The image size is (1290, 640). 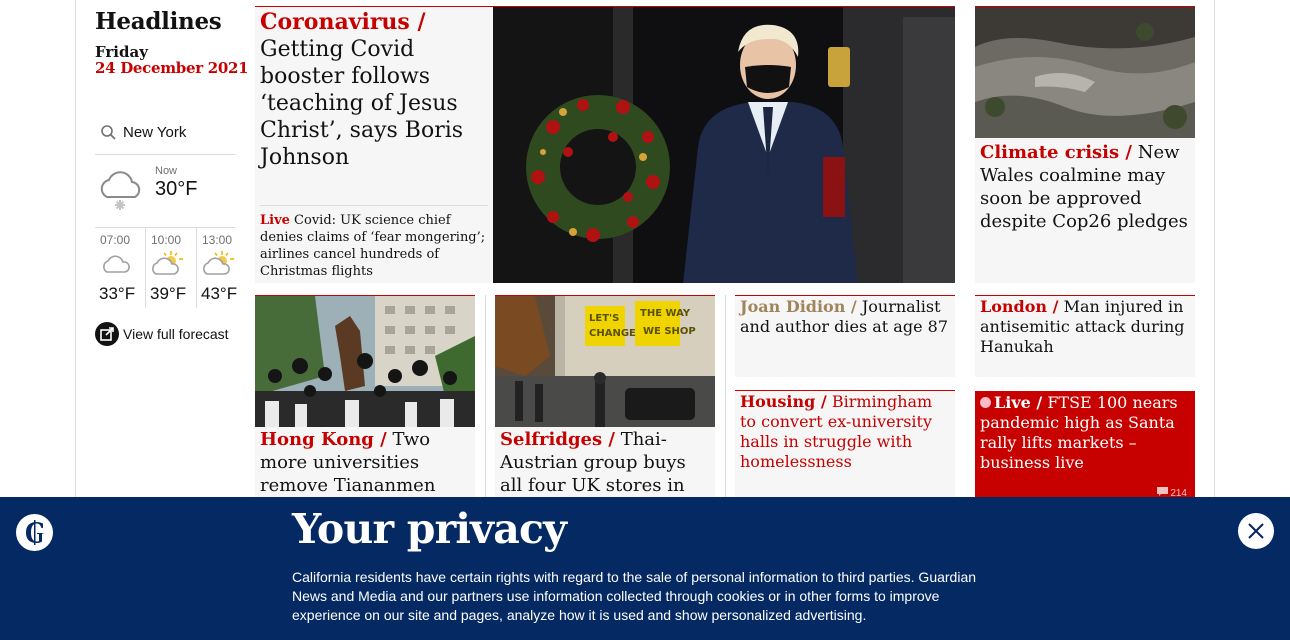 What do you see at coordinates (166, 240) in the screenshot?
I see `forecast-time: 10:00` at bounding box center [166, 240].